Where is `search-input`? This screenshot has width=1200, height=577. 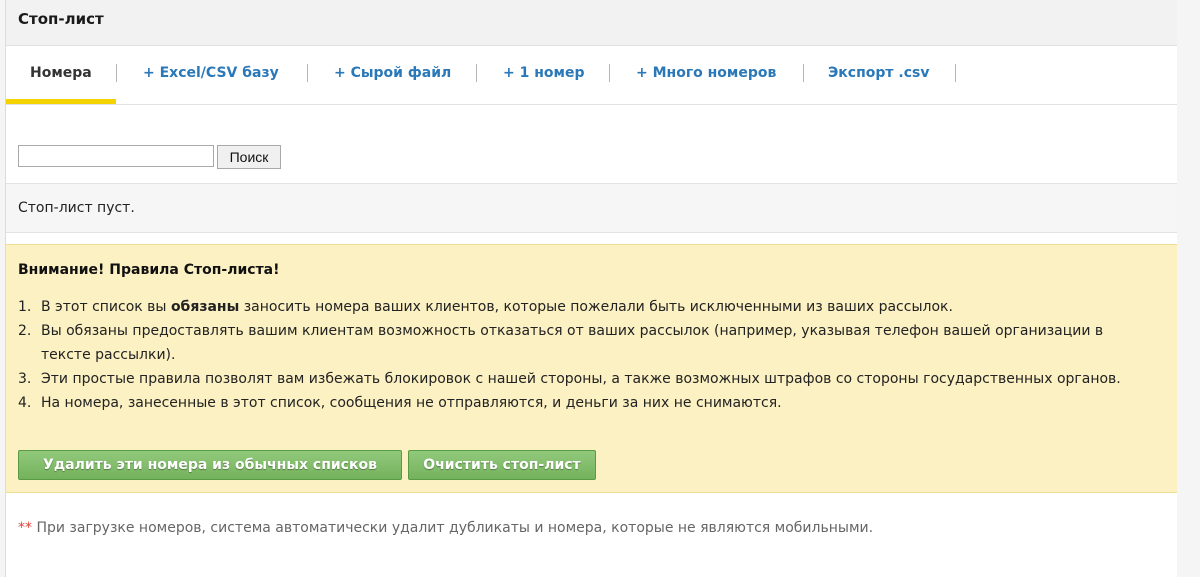
search-input is located at coordinates (116, 156).